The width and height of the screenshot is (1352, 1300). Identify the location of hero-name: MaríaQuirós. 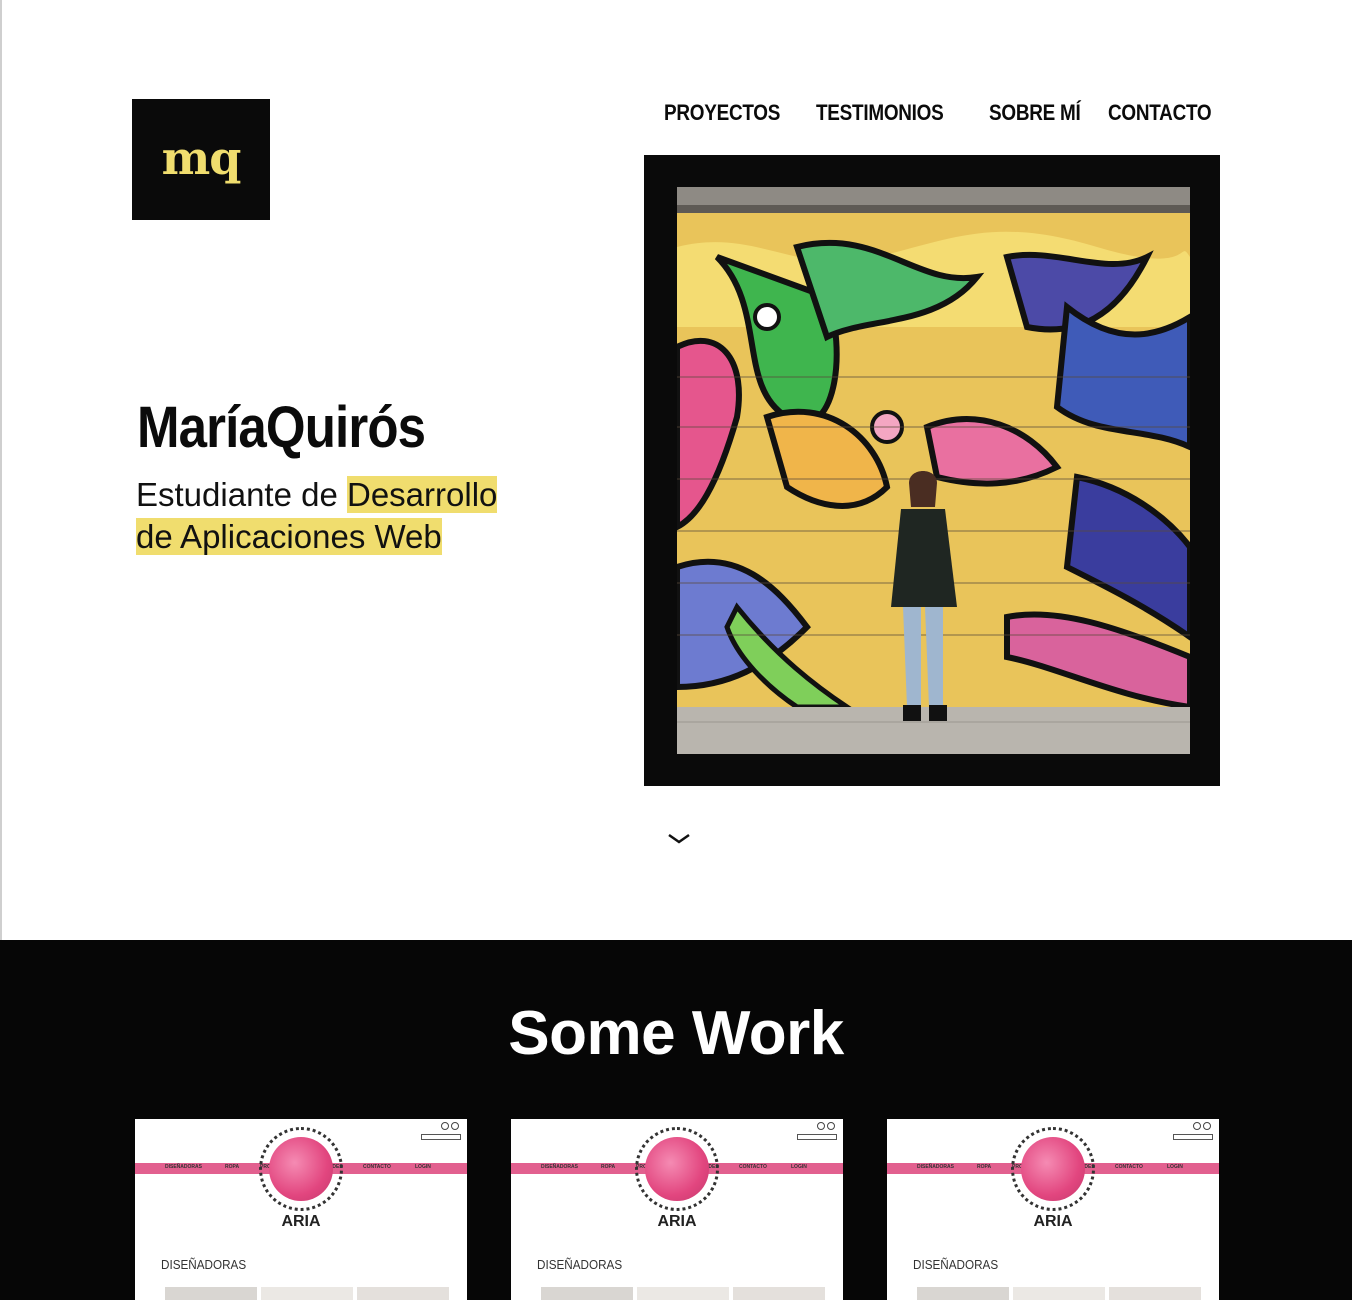
(281, 427).